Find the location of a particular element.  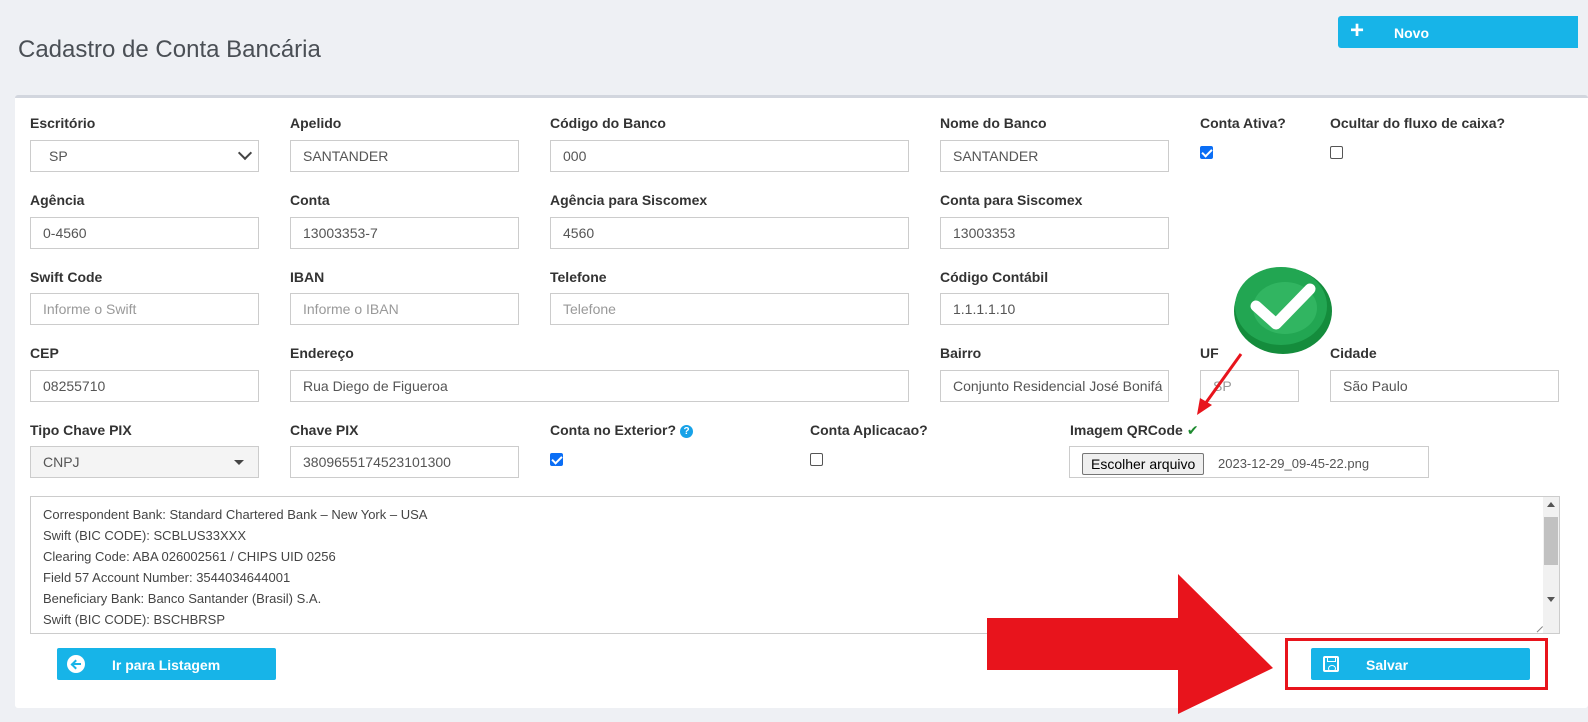

check-icon: ✔ is located at coordinates (1192, 430).